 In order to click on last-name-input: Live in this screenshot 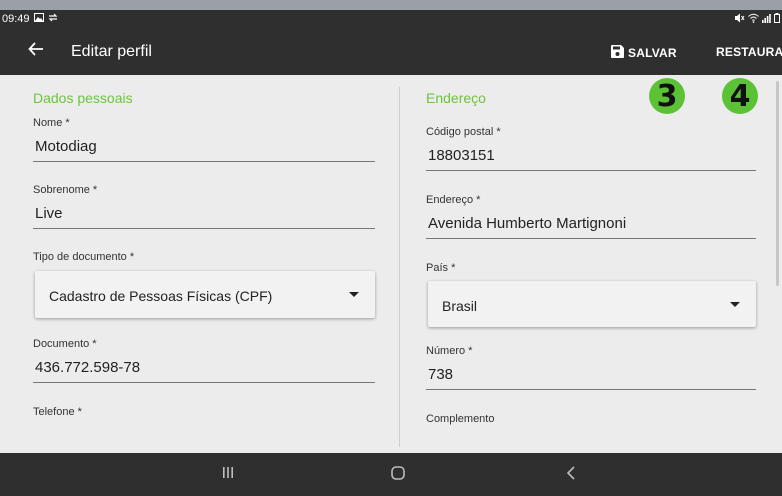, I will do `click(49, 213)`.